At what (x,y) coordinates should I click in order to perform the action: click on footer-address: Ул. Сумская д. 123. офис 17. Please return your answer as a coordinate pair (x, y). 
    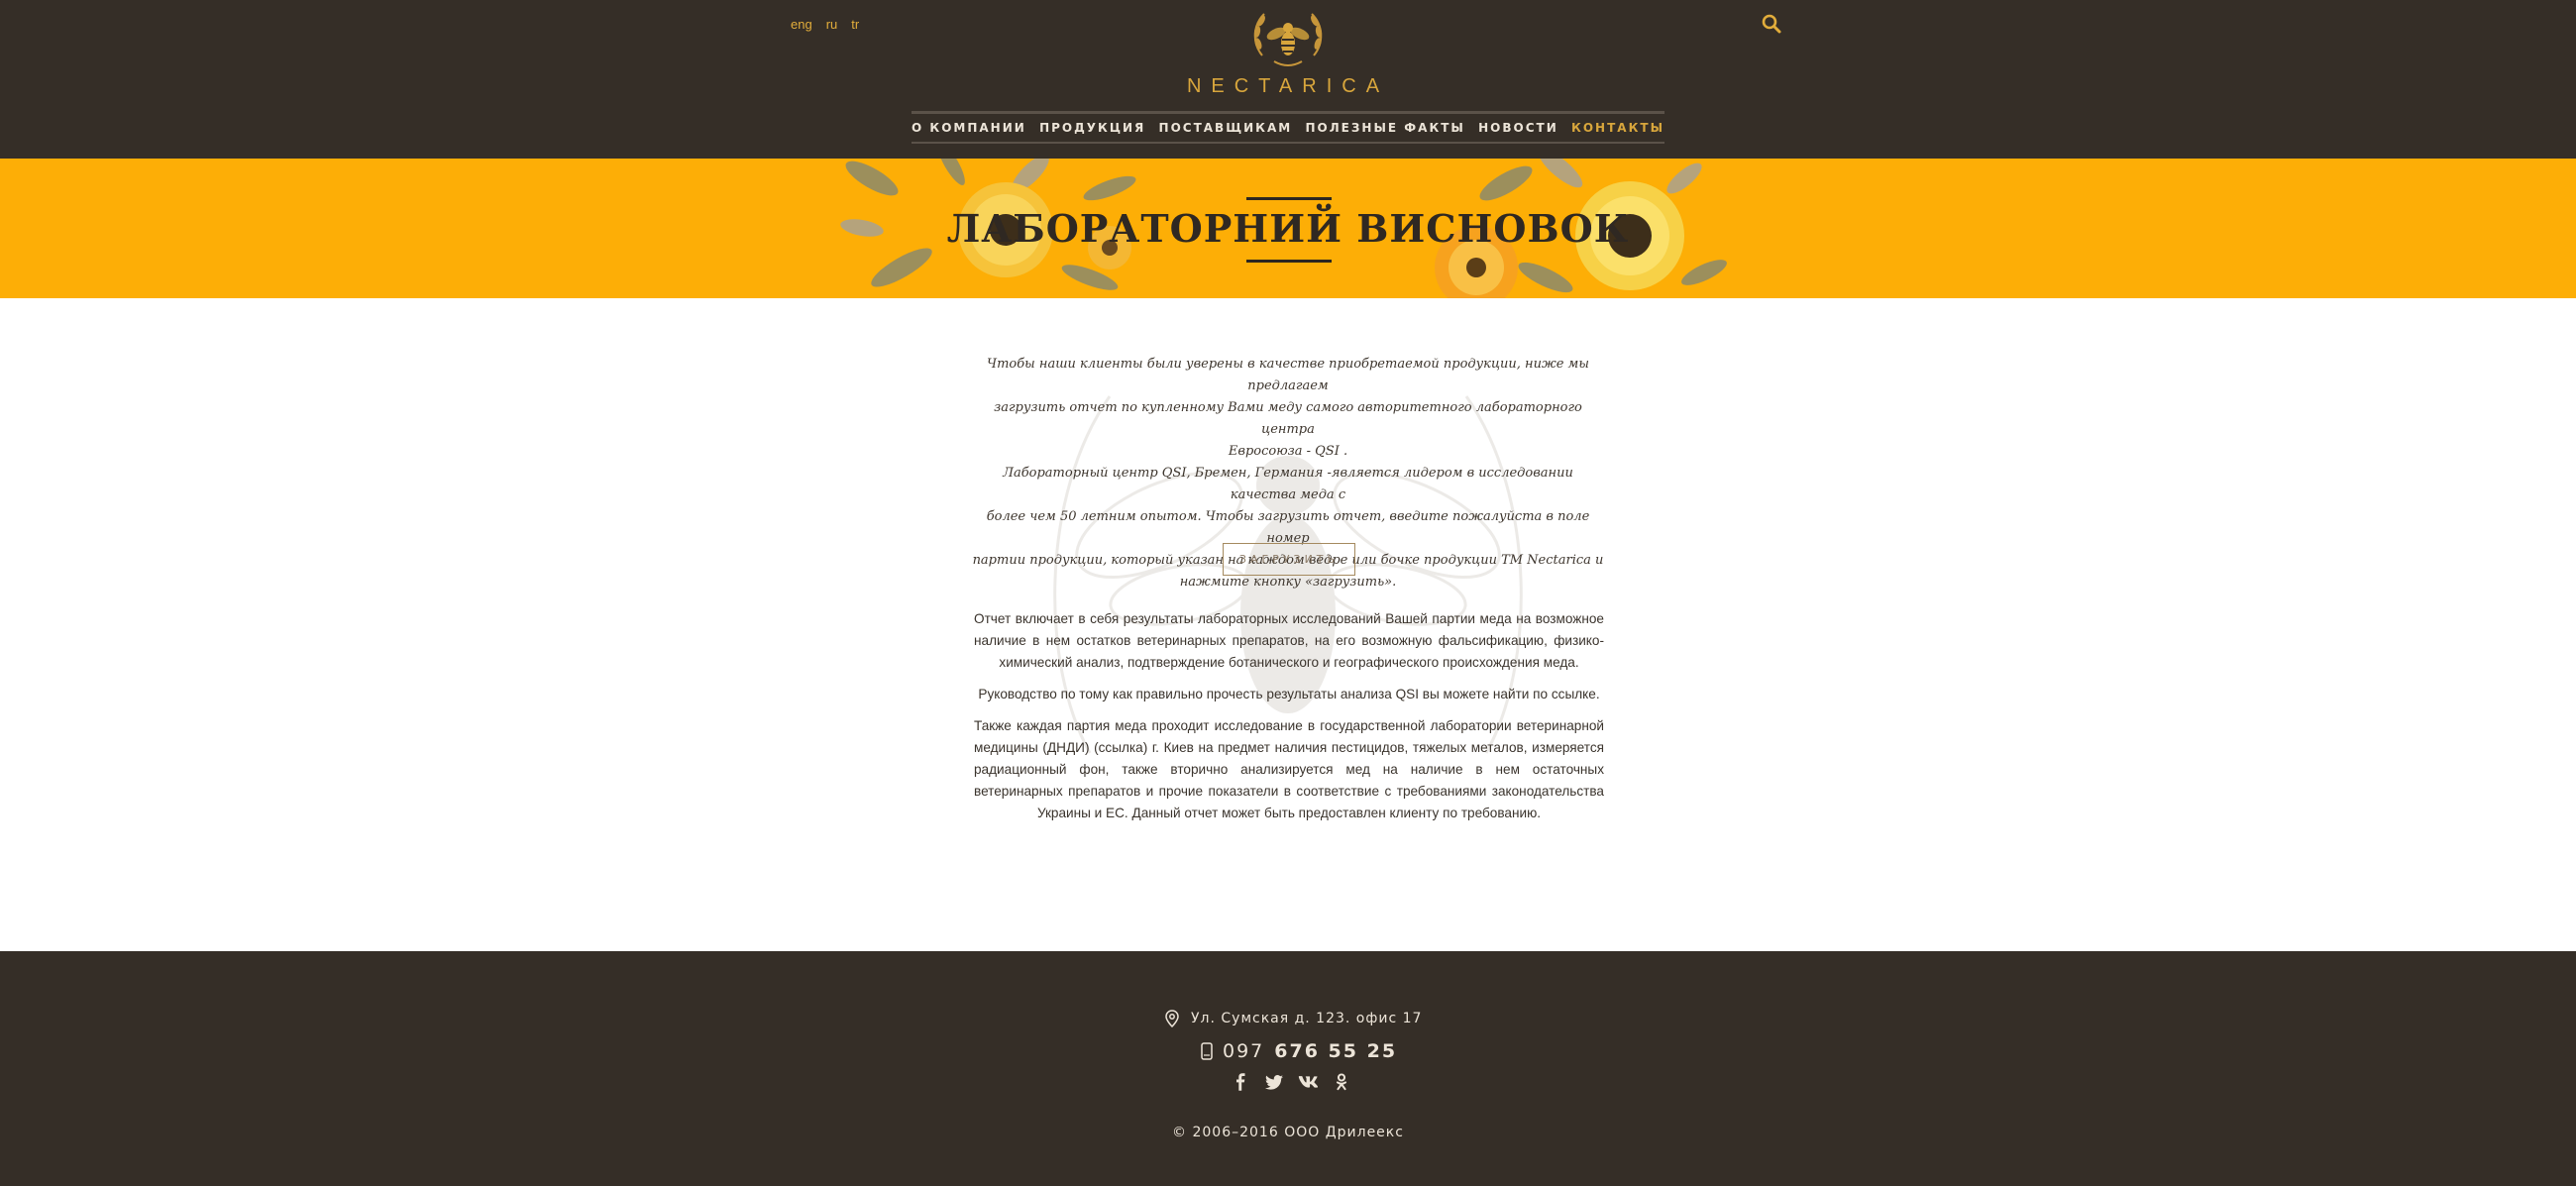
    Looking at the image, I should click on (1294, 1018).